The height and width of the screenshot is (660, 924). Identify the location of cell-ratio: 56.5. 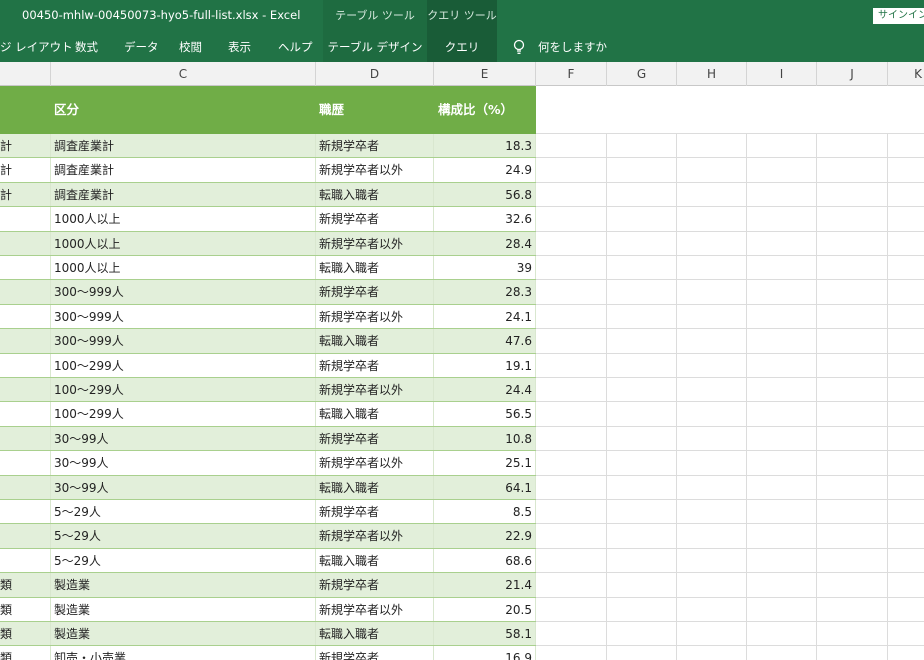
(485, 414).